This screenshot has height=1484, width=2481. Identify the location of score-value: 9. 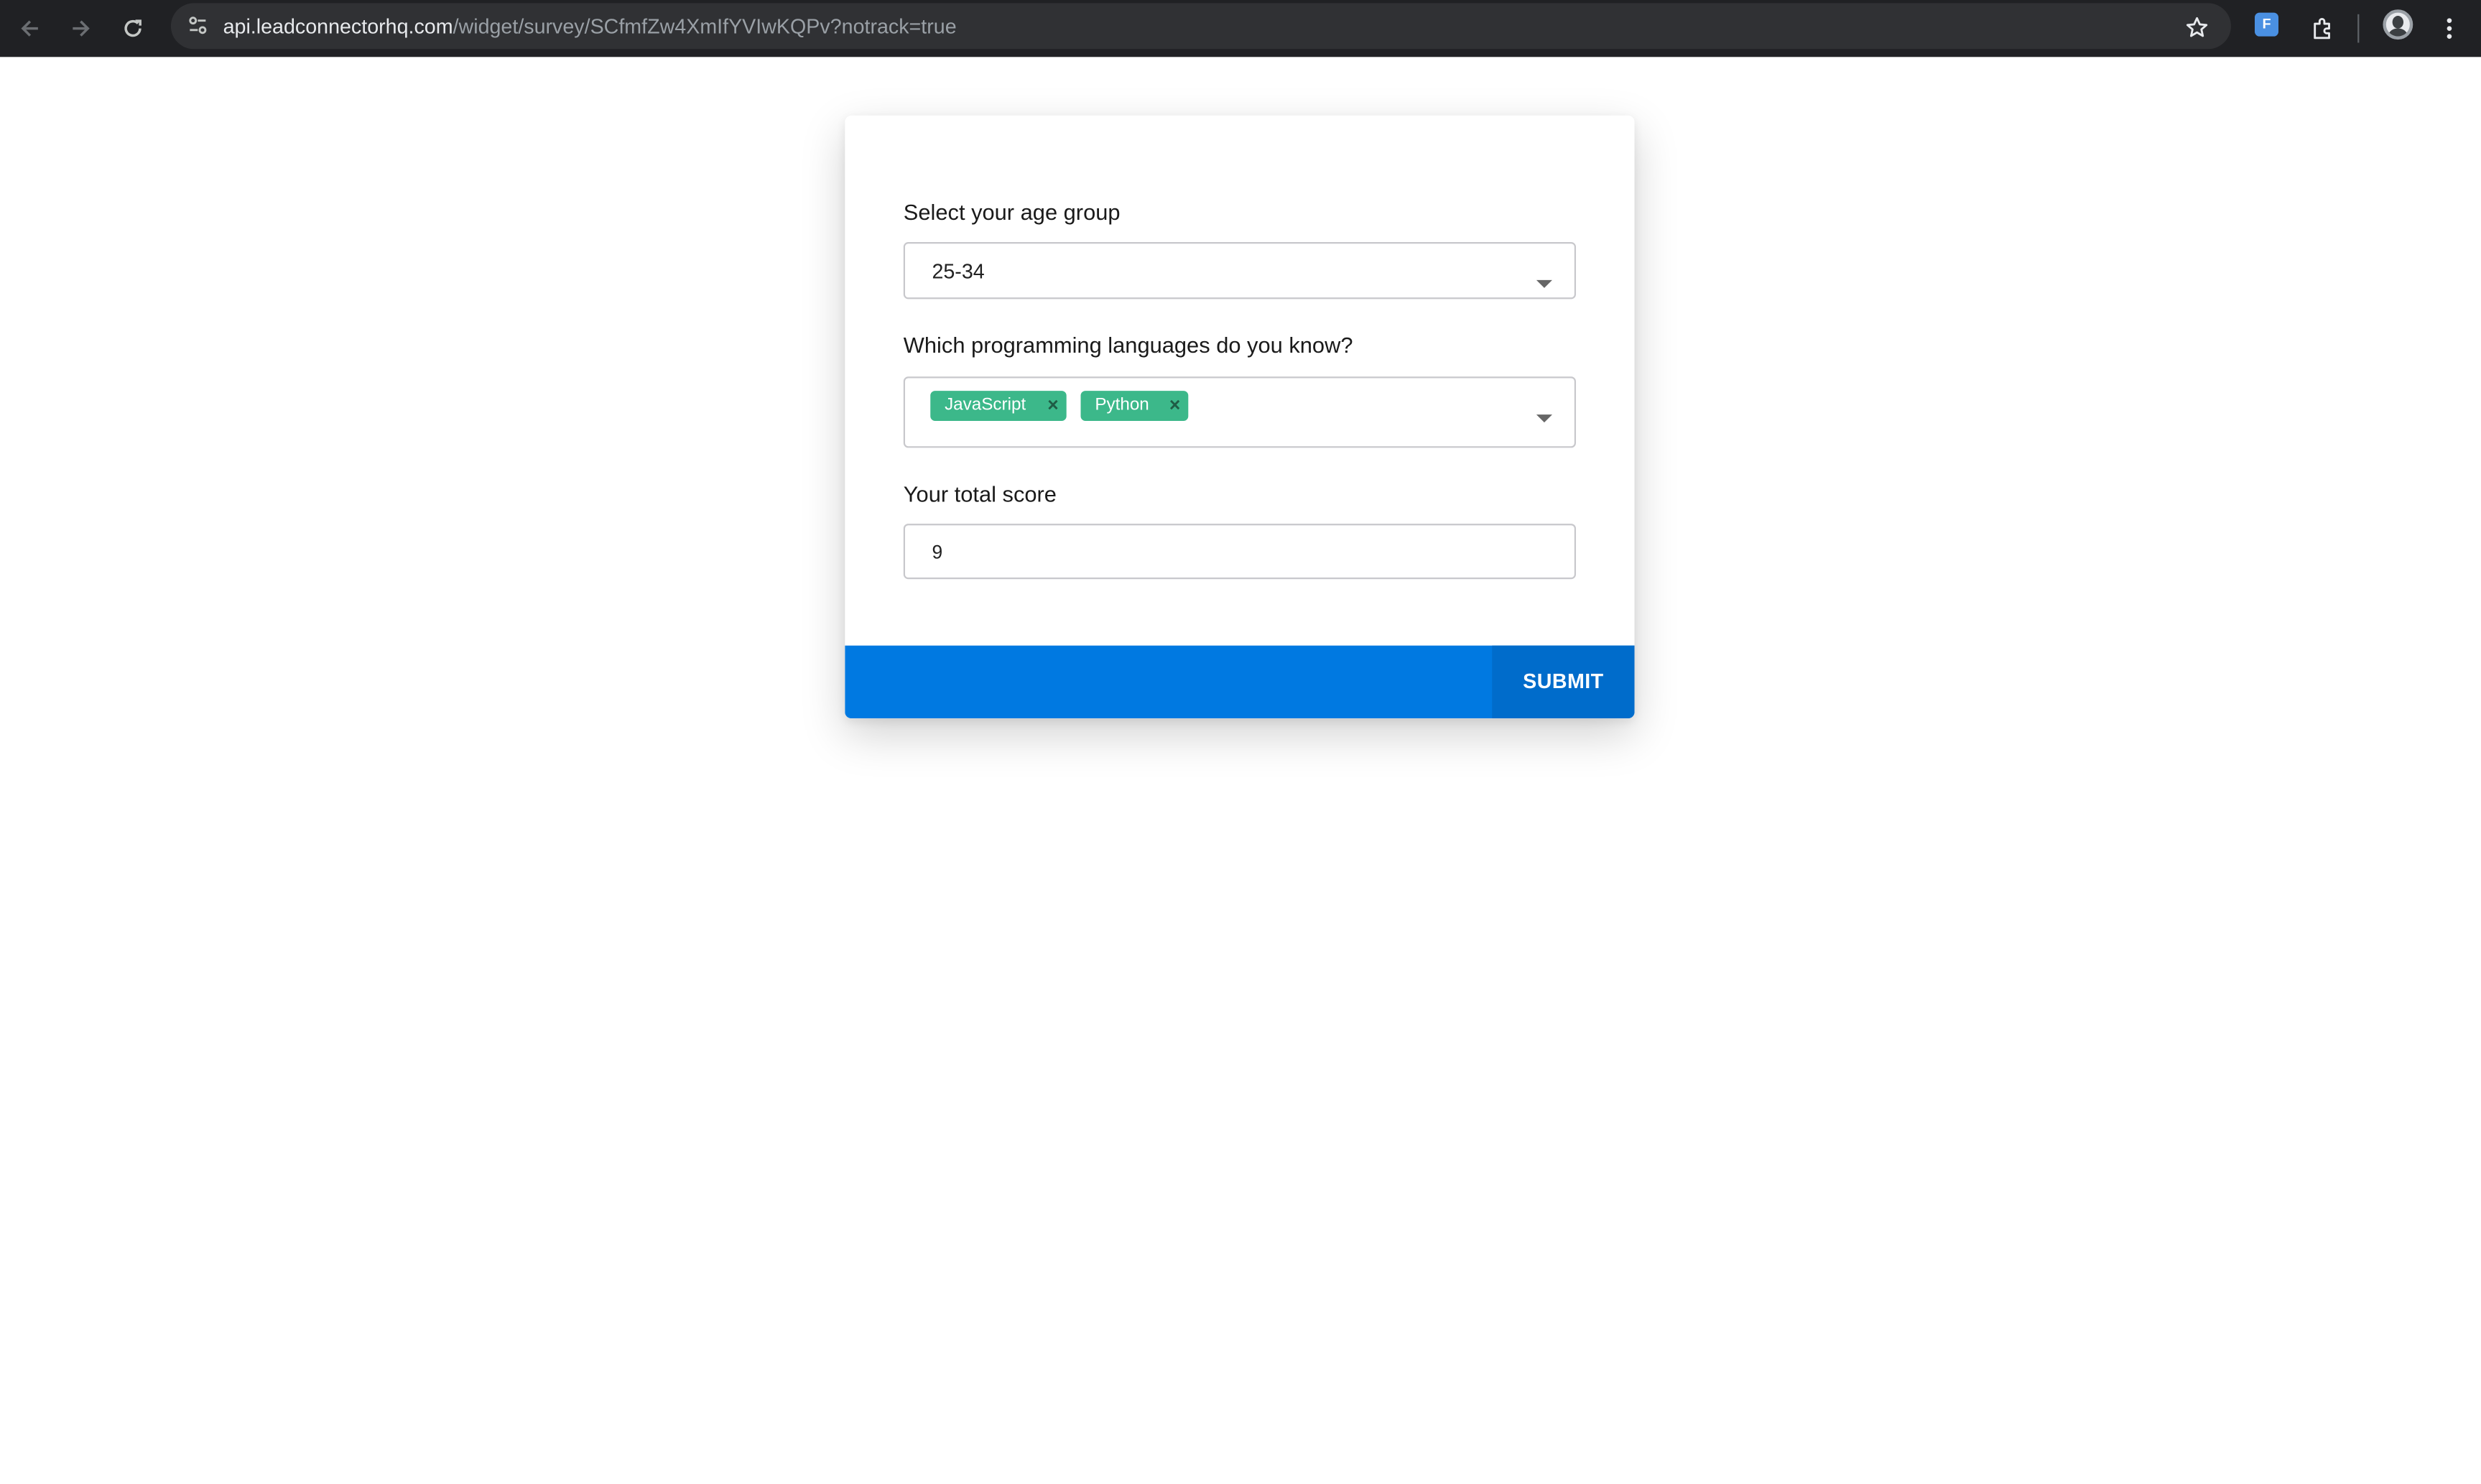
(937, 552).